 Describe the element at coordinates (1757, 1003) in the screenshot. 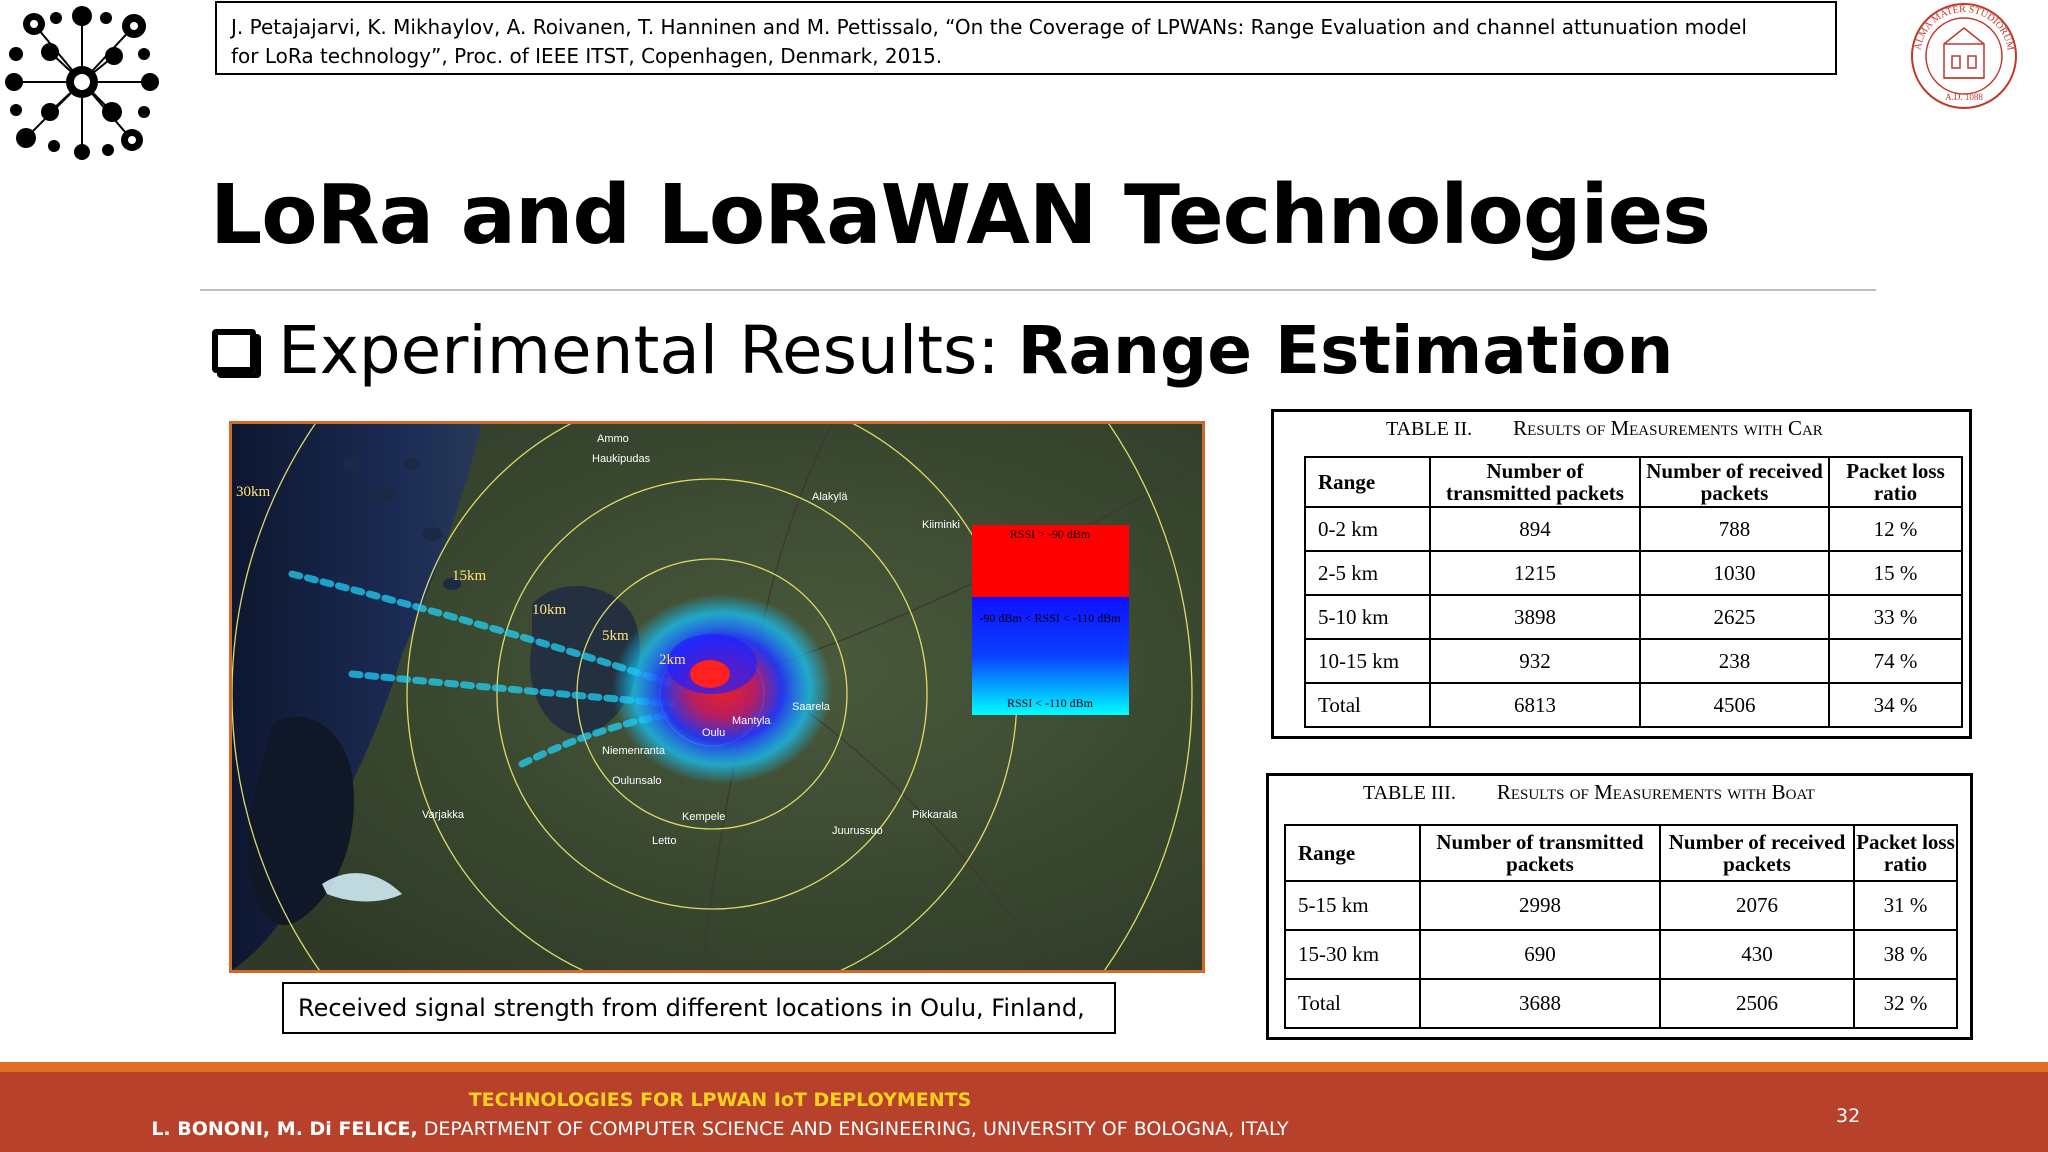

I see `table3-cell: 2506` at that location.